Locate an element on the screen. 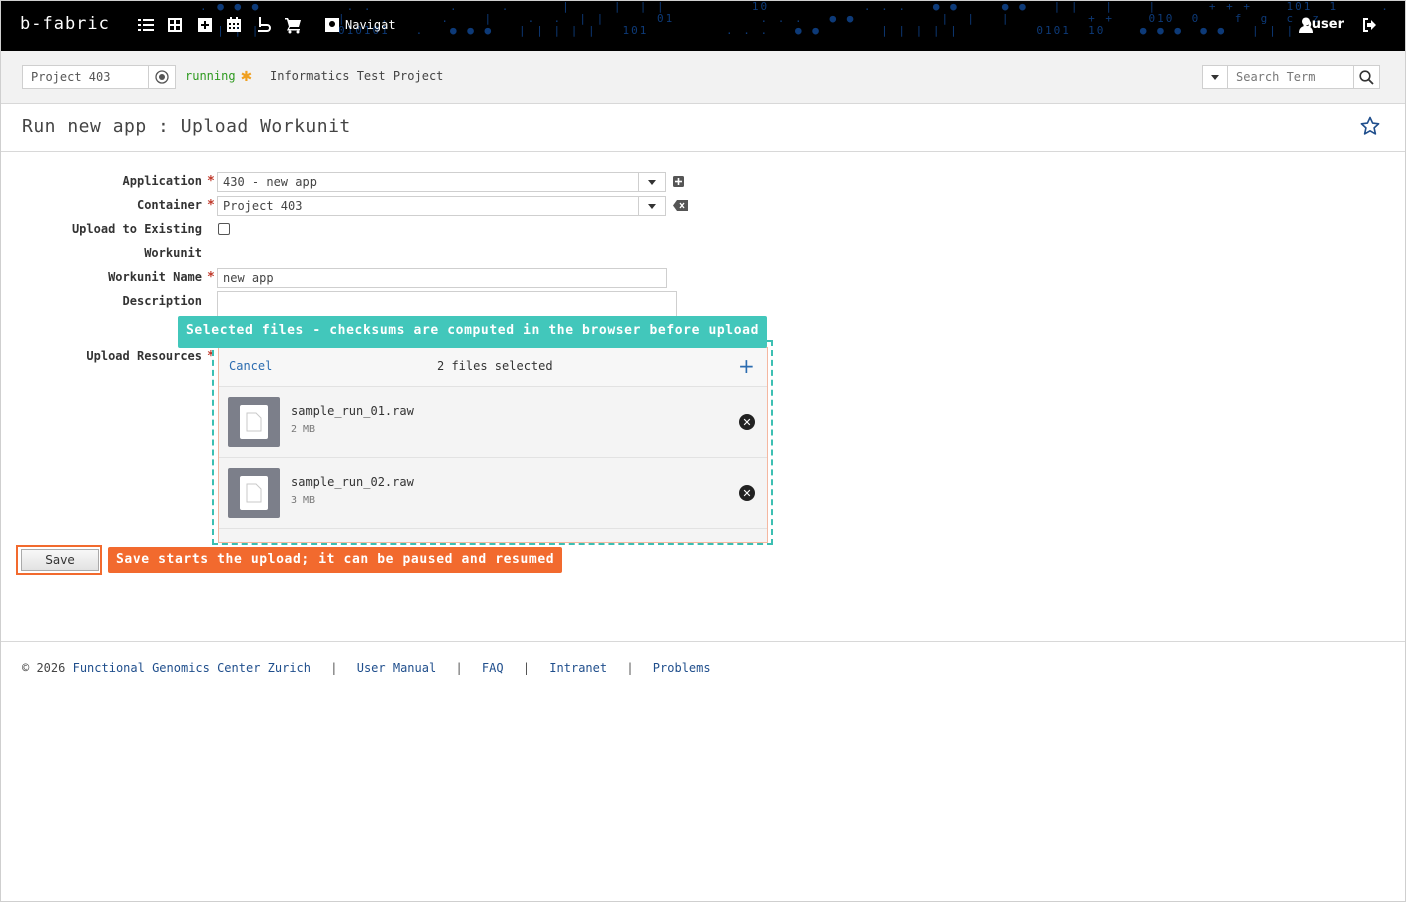 The width and height of the screenshot is (1406, 902). upload-existing-checkbox is located at coordinates (224, 229).